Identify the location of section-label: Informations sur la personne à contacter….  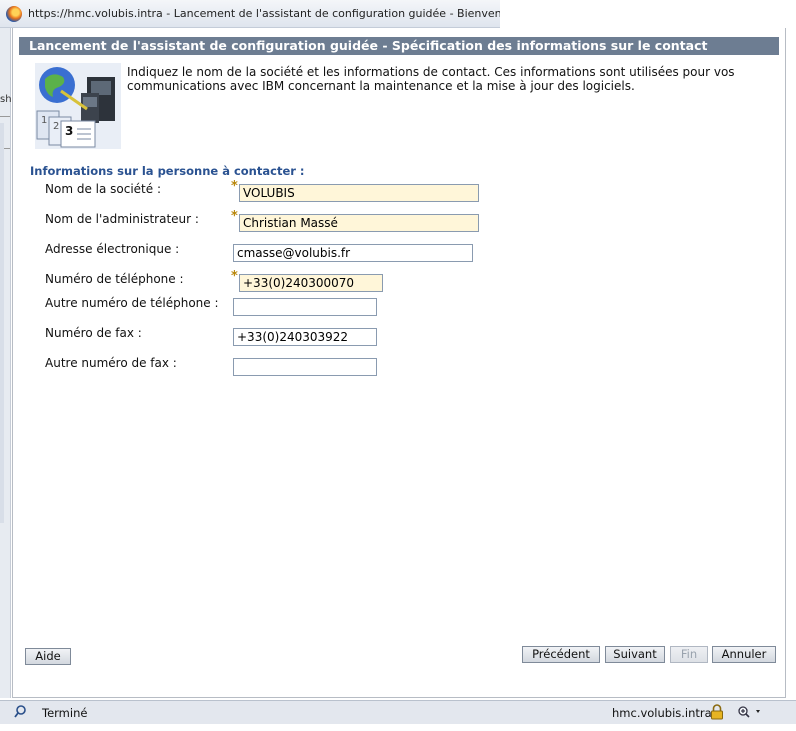
(167, 171).